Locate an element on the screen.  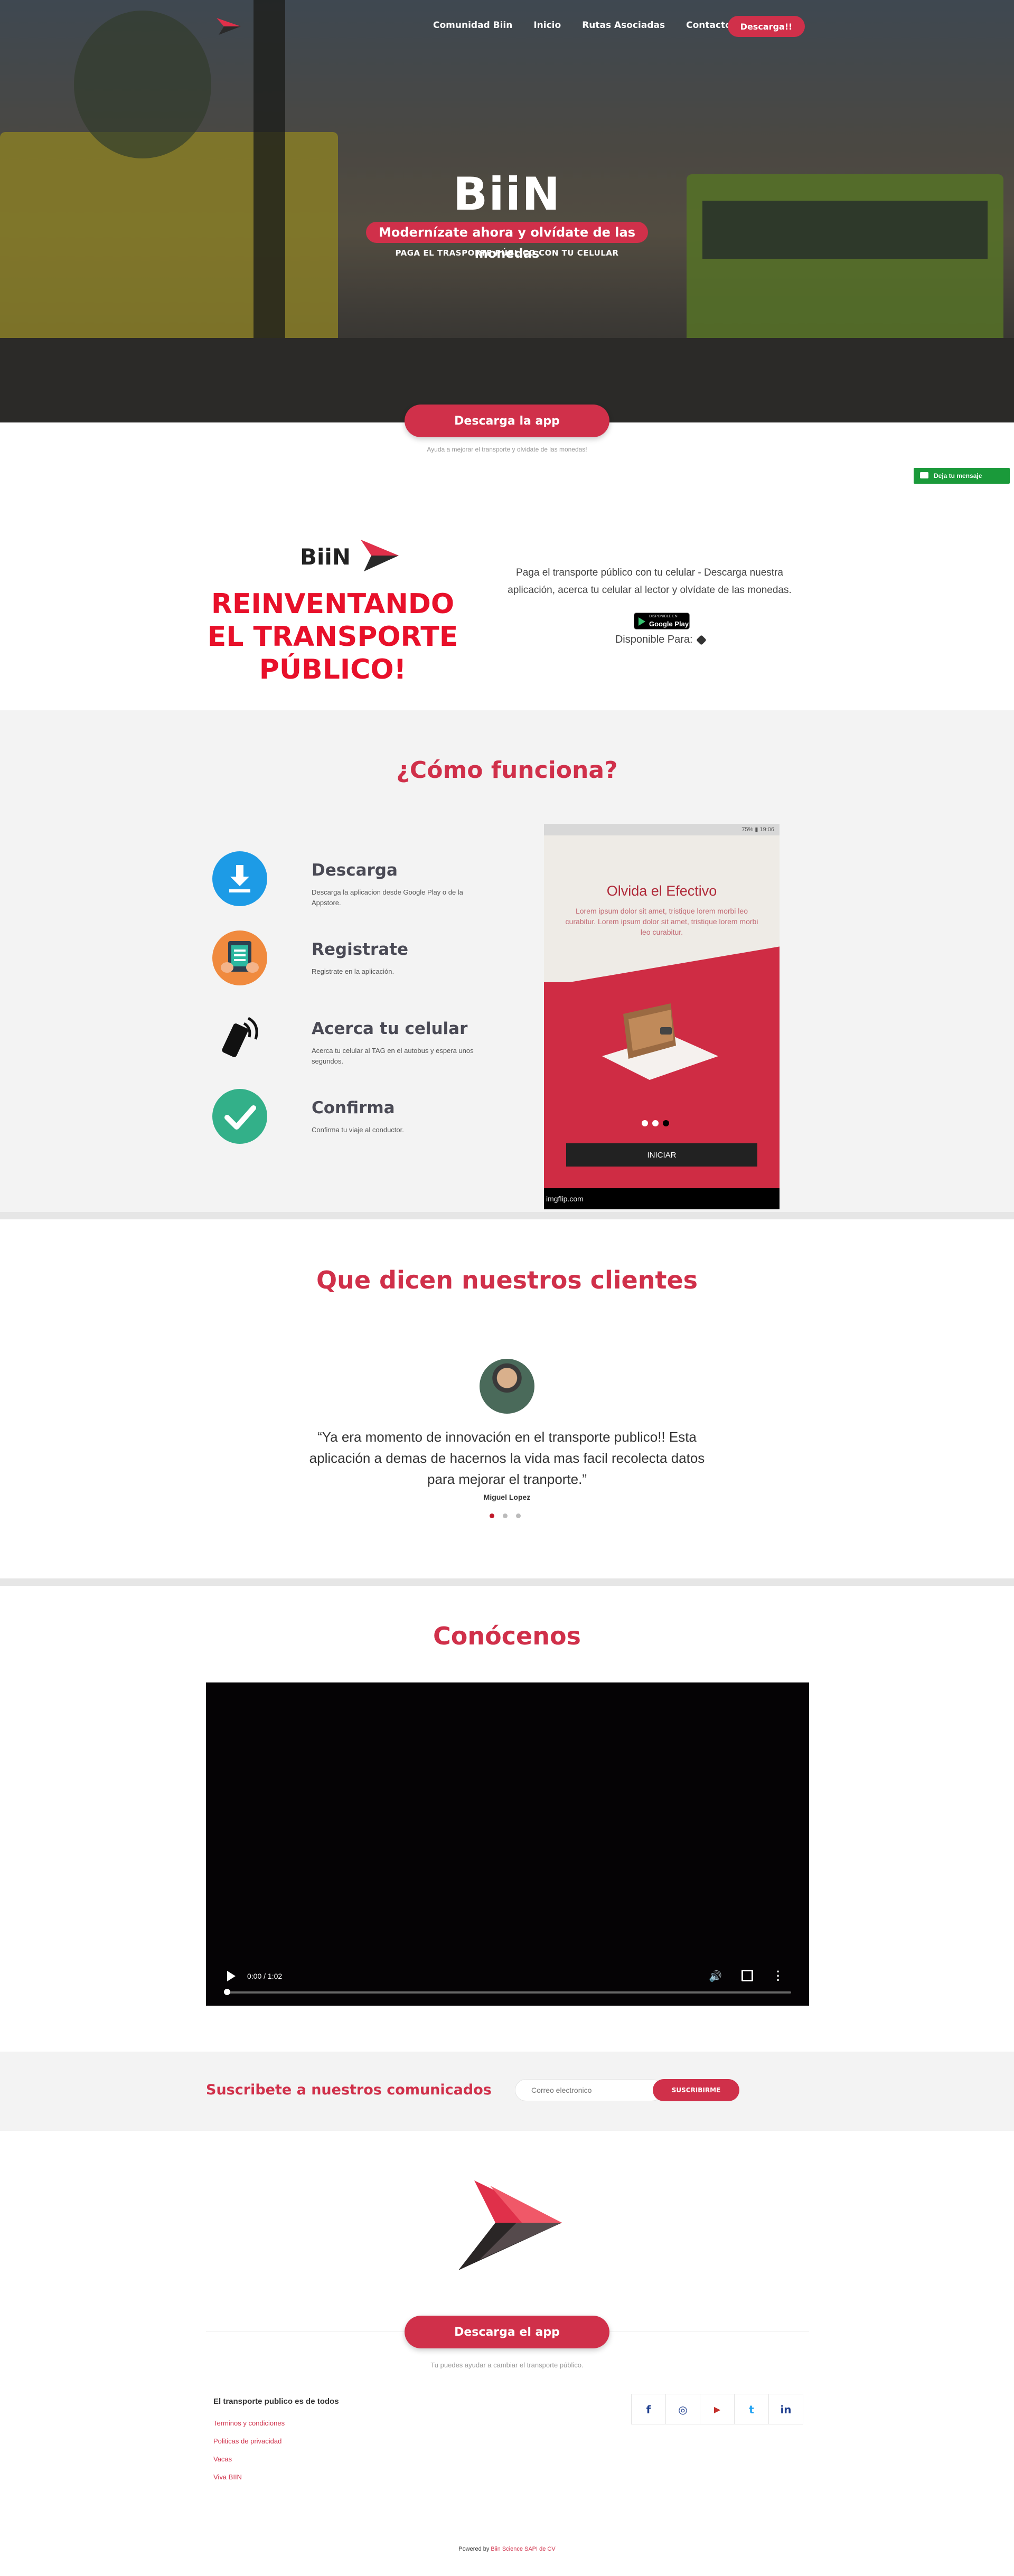
step-title: Confirma is located at coordinates (353, 1107).